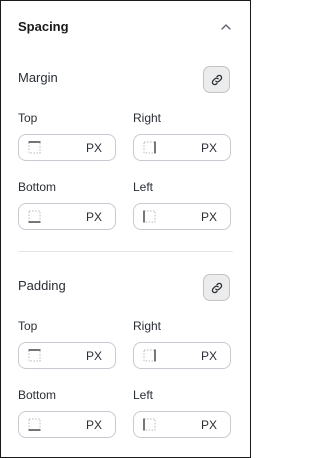 The image size is (320, 458). I want to click on margin-right-label: Right, so click(147, 118).